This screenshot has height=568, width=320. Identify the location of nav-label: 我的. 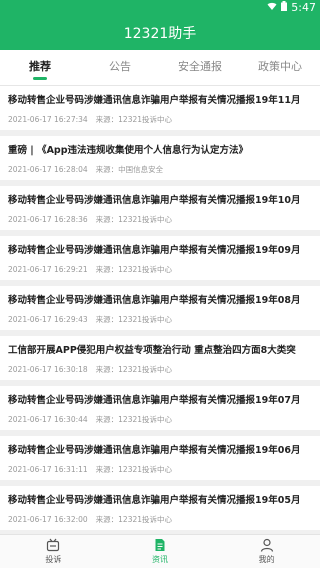
(266, 559).